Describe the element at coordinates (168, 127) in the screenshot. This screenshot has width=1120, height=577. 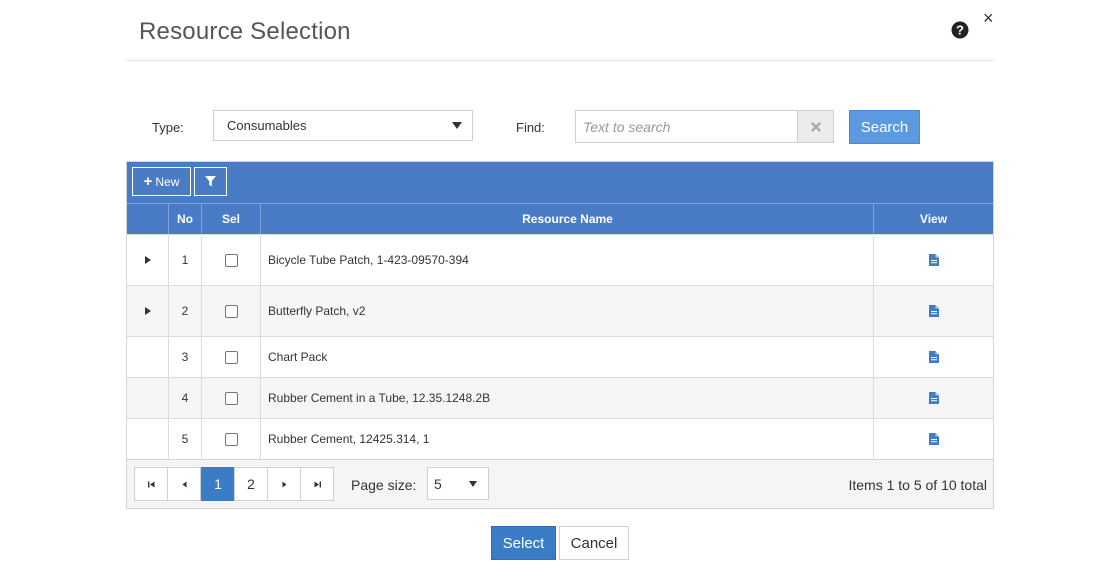
I see `type-label: Type:` at that location.